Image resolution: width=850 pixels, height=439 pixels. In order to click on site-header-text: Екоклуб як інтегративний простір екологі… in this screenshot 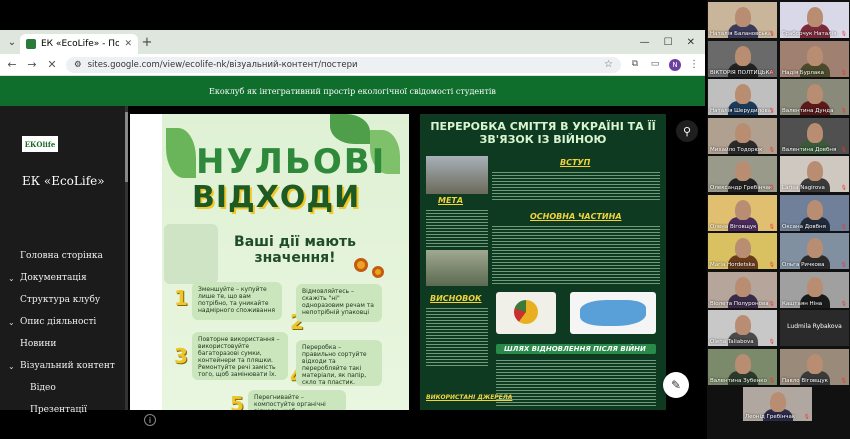, I will do `click(352, 91)`.